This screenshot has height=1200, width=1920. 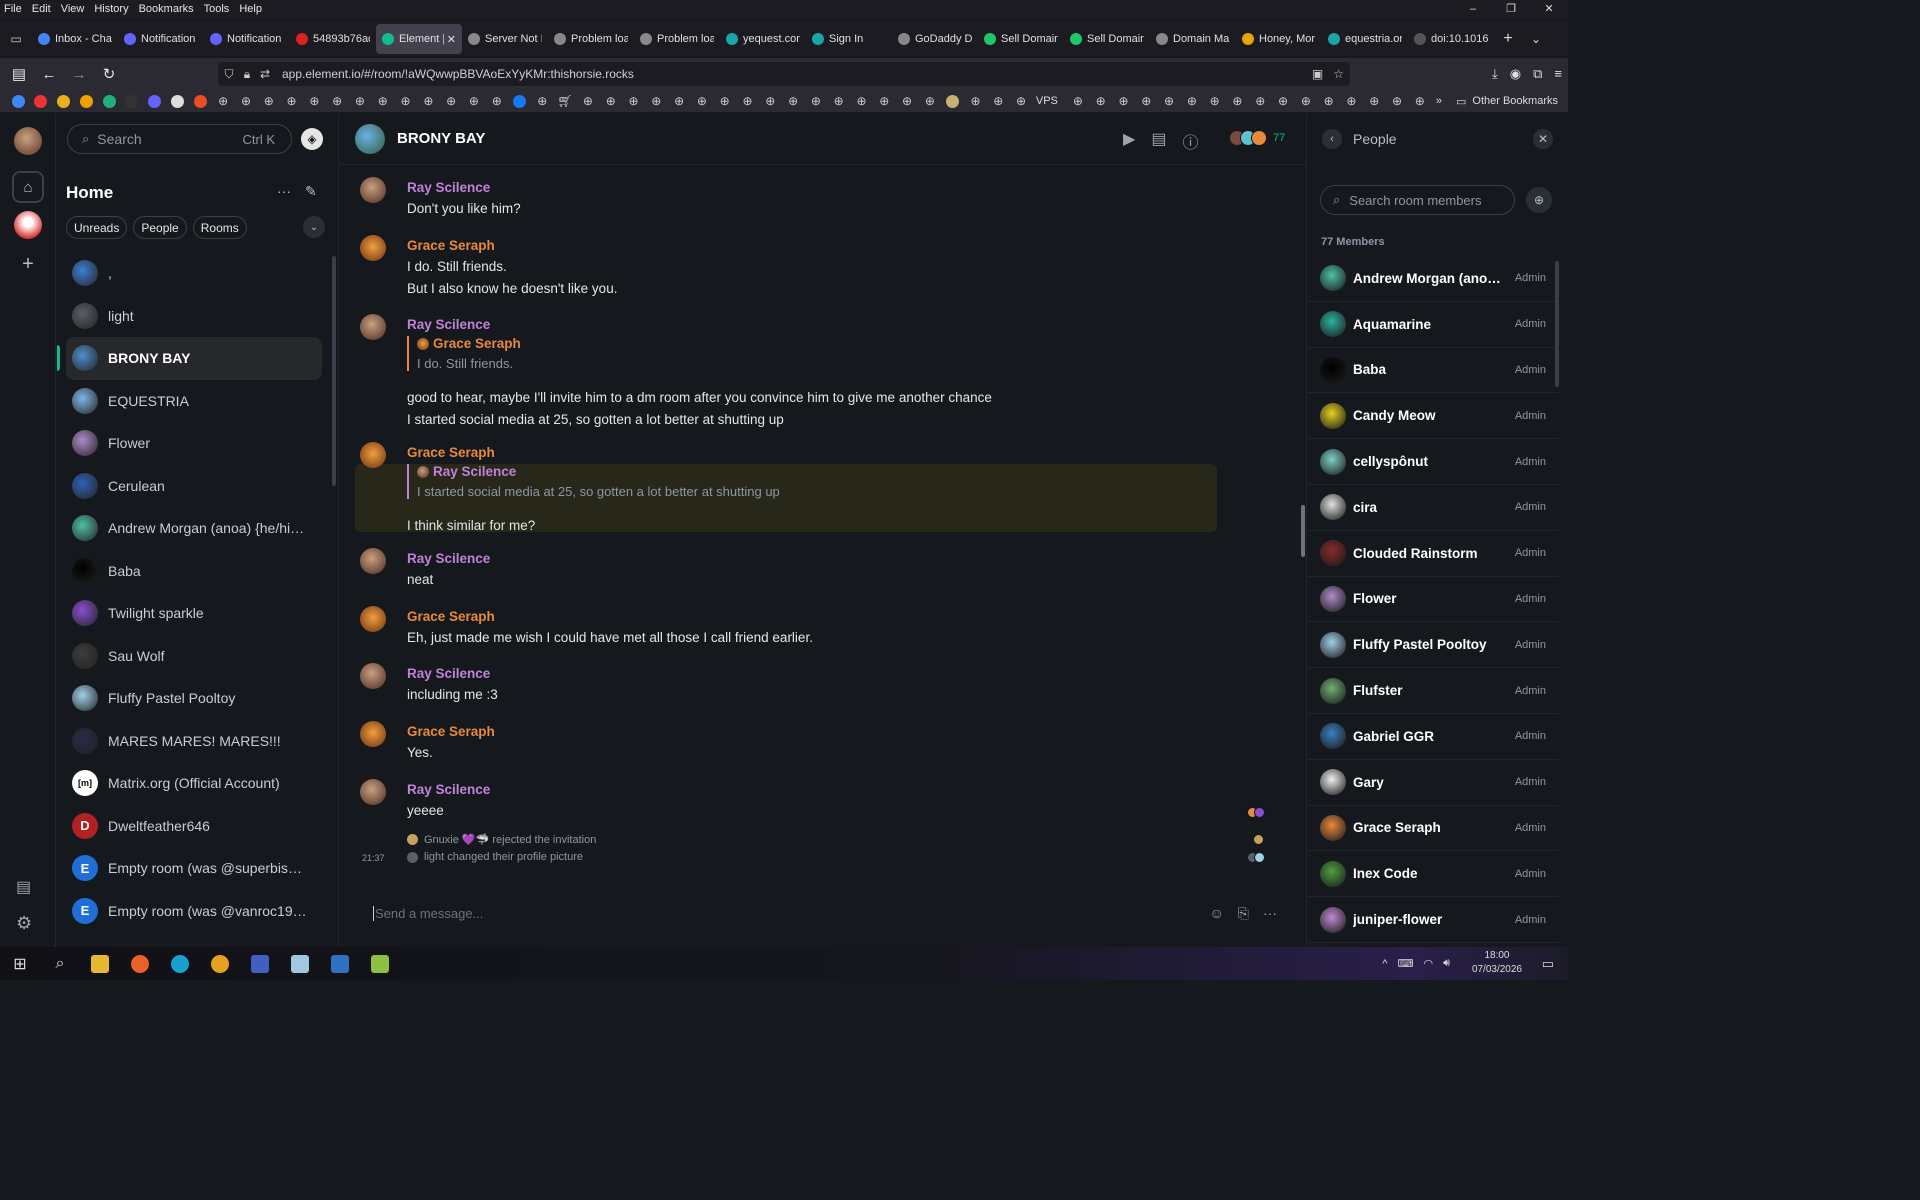 I want to click on reply-quote: Grace Seraph I do. Still friends., so click(x=464, y=353).